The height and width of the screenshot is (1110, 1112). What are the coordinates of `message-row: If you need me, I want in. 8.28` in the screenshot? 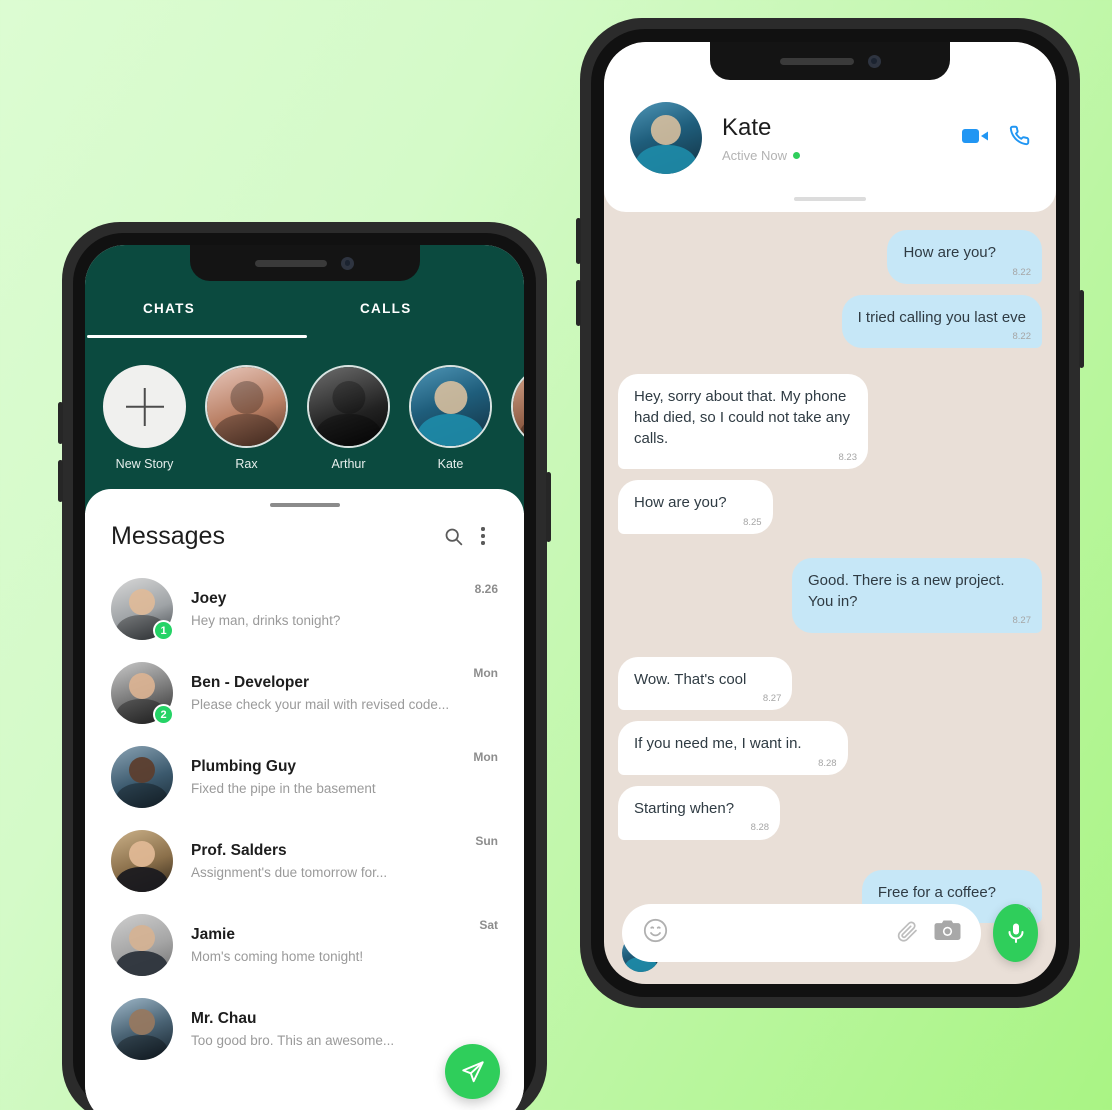 It's located at (830, 748).